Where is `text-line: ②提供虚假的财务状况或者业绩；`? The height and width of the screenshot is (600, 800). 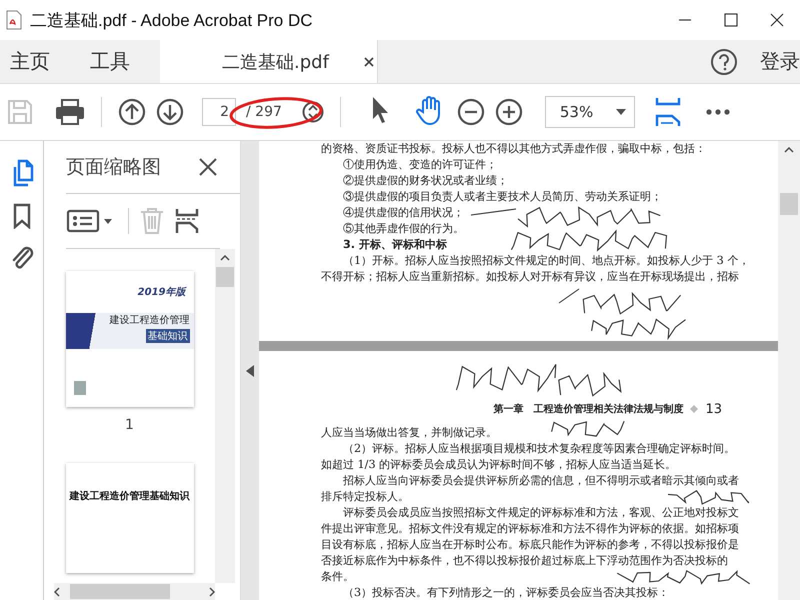 text-line: ②提供虚假的财务状况或者业绩； is located at coordinates (425, 181).